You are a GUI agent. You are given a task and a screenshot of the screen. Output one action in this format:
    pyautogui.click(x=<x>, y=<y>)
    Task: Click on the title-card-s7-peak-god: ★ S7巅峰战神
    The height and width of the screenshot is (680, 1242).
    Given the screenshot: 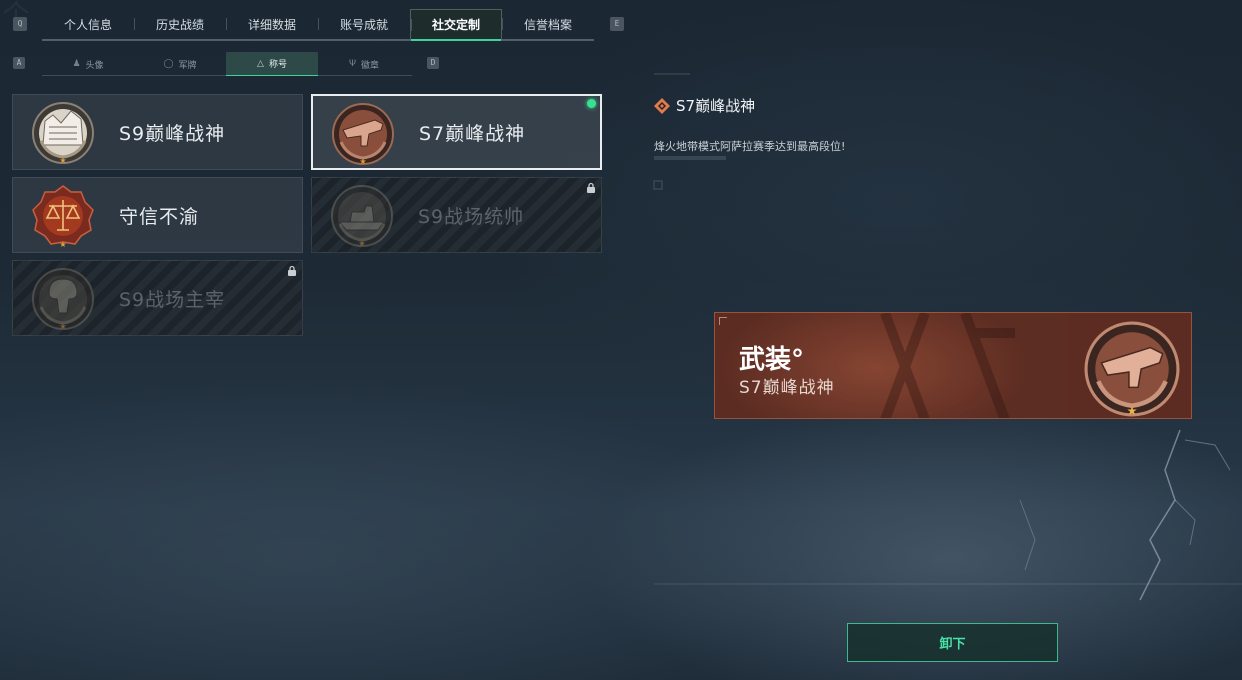 What is the action you would take?
    pyautogui.click(x=456, y=132)
    